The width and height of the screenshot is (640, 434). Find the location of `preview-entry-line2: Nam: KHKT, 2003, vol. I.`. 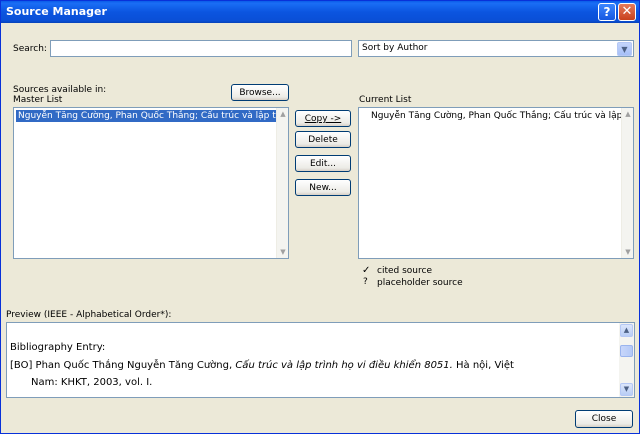

preview-entry-line2: Nam: KHKT, 2003, vol. I. is located at coordinates (92, 382).